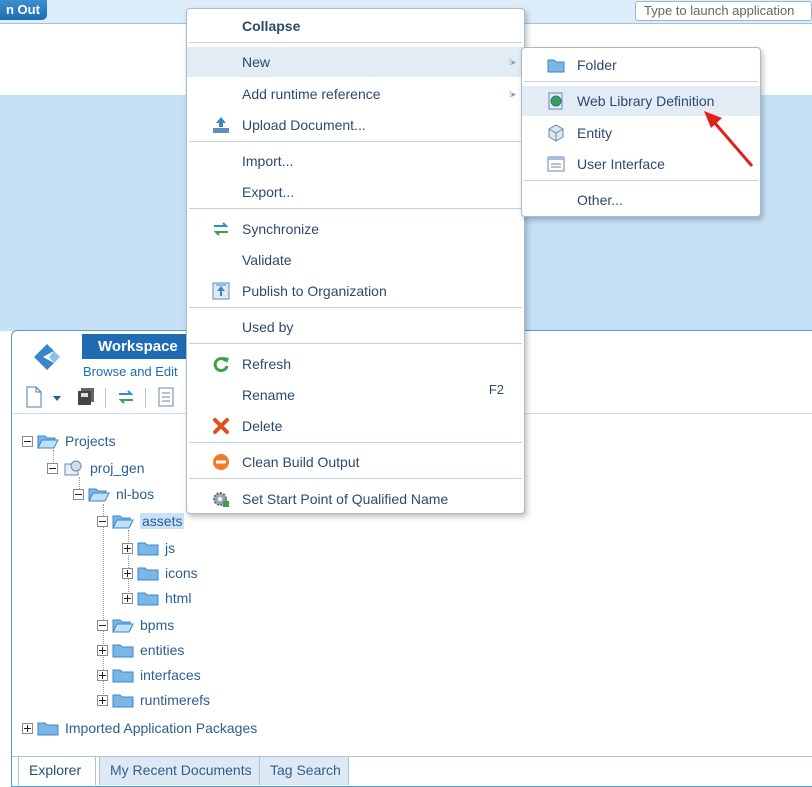 Image resolution: width=812 pixels, height=787 pixels. Describe the element at coordinates (170, 675) in the screenshot. I see `tree-label: interfaces` at that location.